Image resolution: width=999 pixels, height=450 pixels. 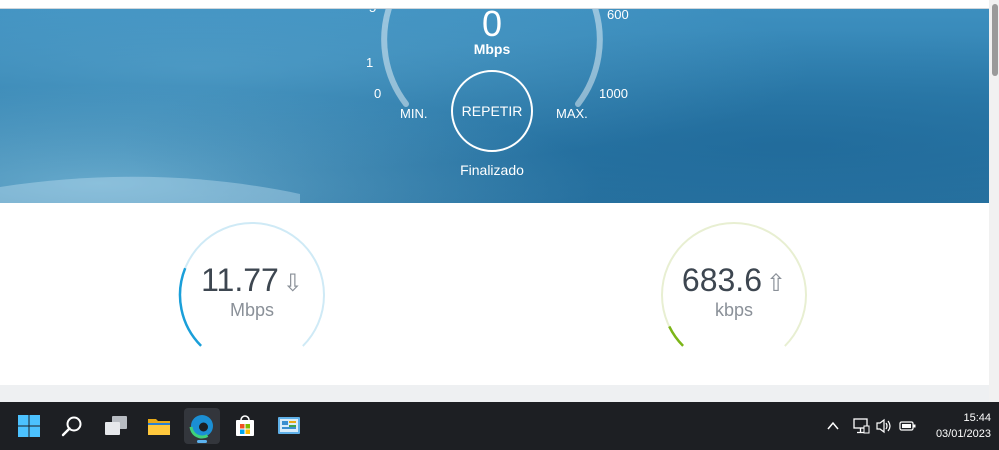 I want to click on windows-taskbar: 15:44 03/01/2023, so click(x=499, y=426).